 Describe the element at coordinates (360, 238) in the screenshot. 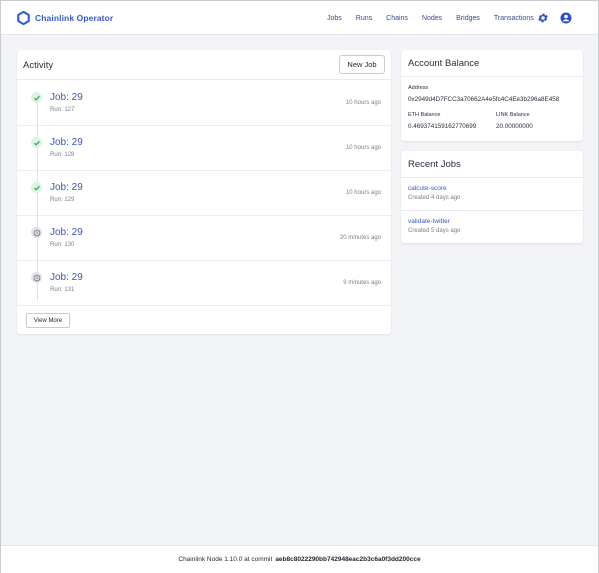

I see `run-time: 20 minutes ago` at that location.